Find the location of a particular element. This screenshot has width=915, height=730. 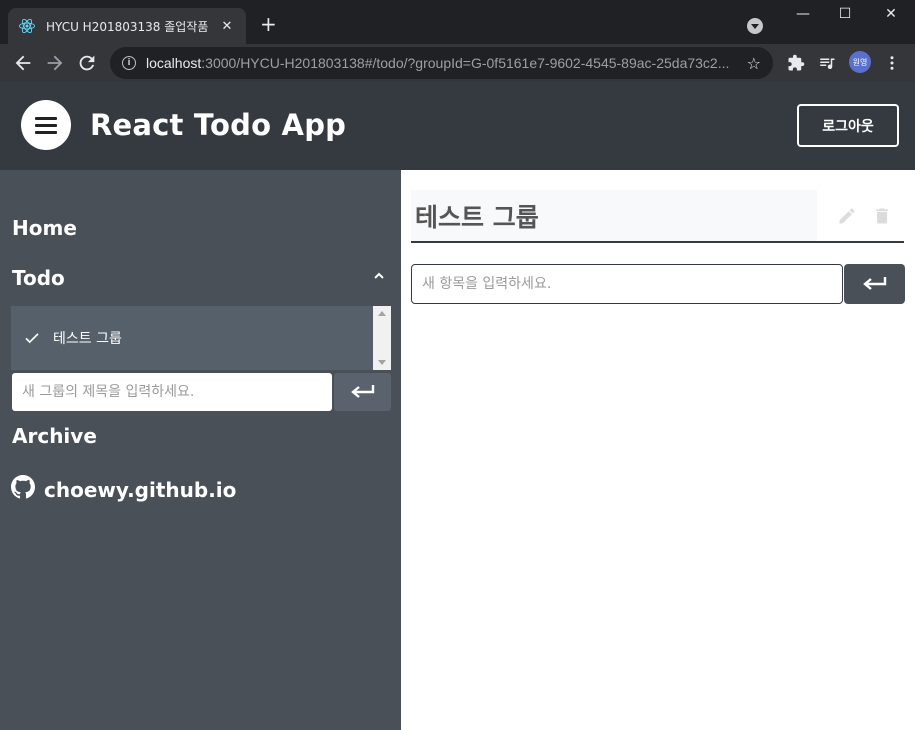

sidebar-item-archive: Archive is located at coordinates (54, 436).